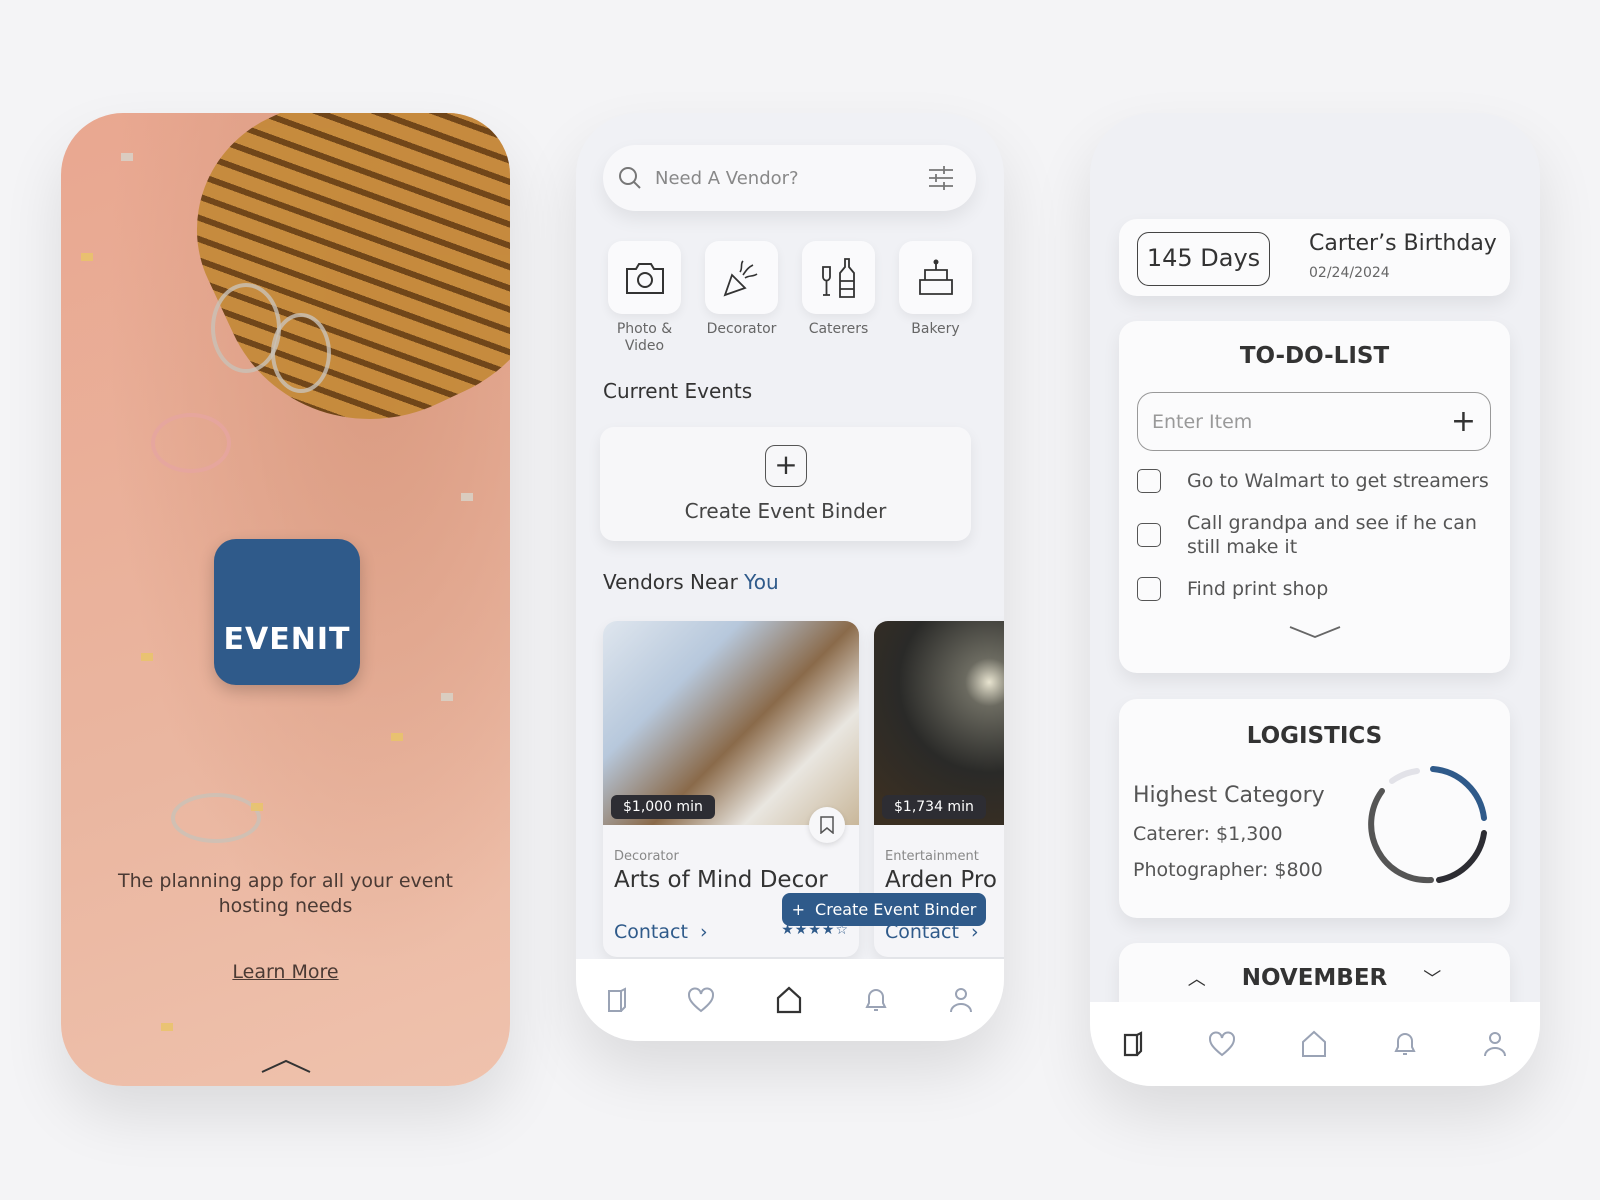 This screenshot has width=1600, height=1200. I want to click on create-event-binder-button: + Create Event Binder, so click(884, 909).